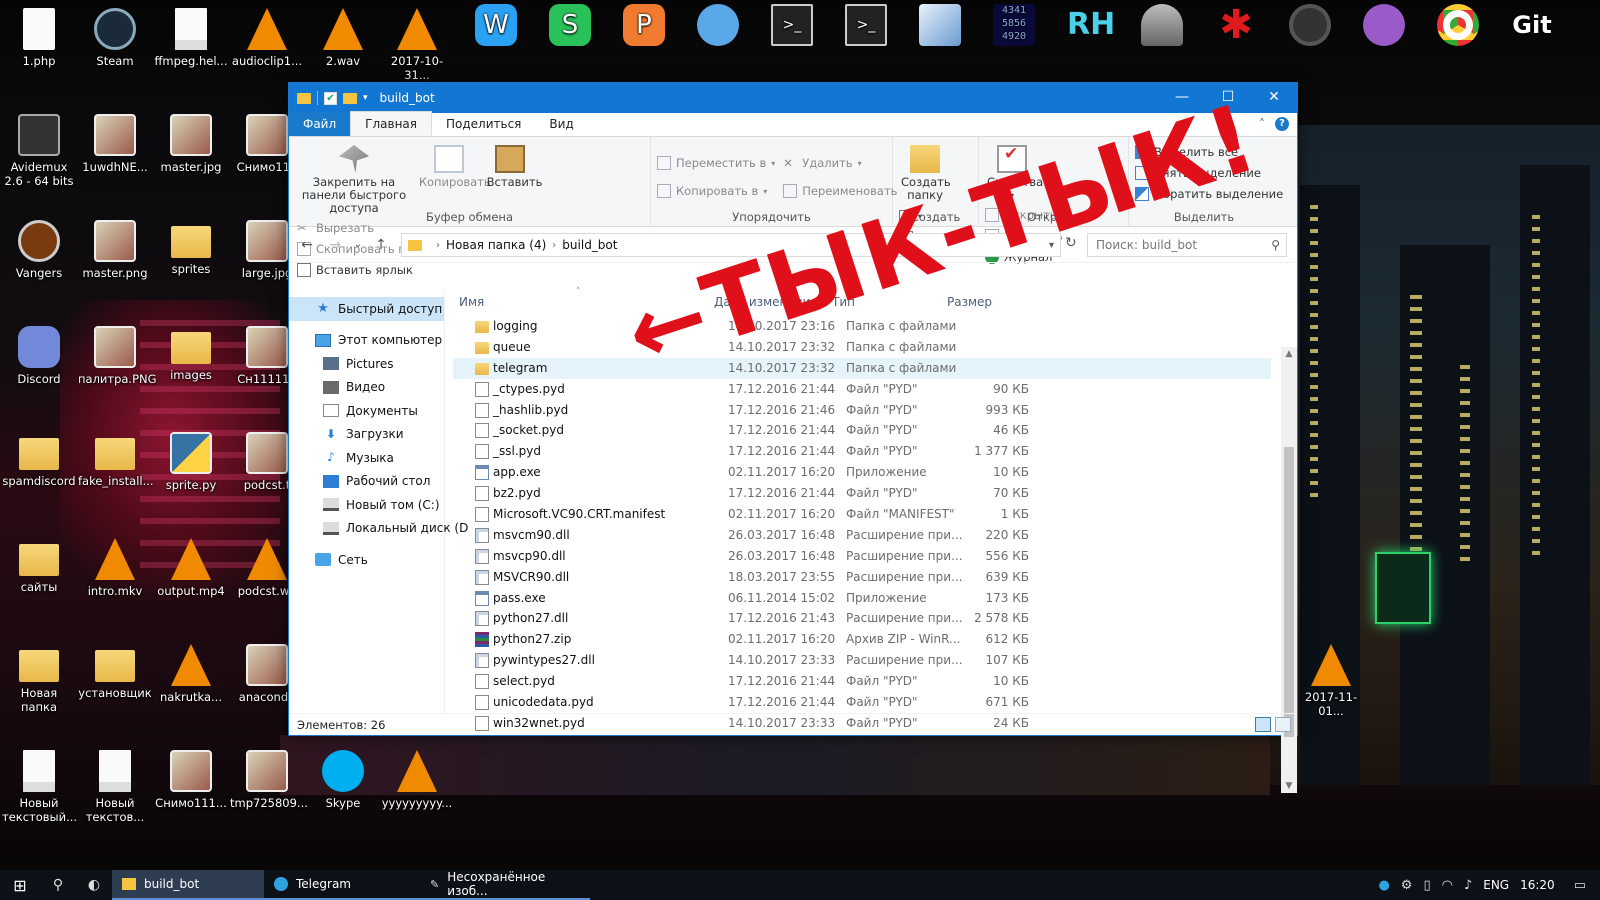 The width and height of the screenshot is (1600, 900). I want to click on scrollbar-thumb, so click(1289, 592).